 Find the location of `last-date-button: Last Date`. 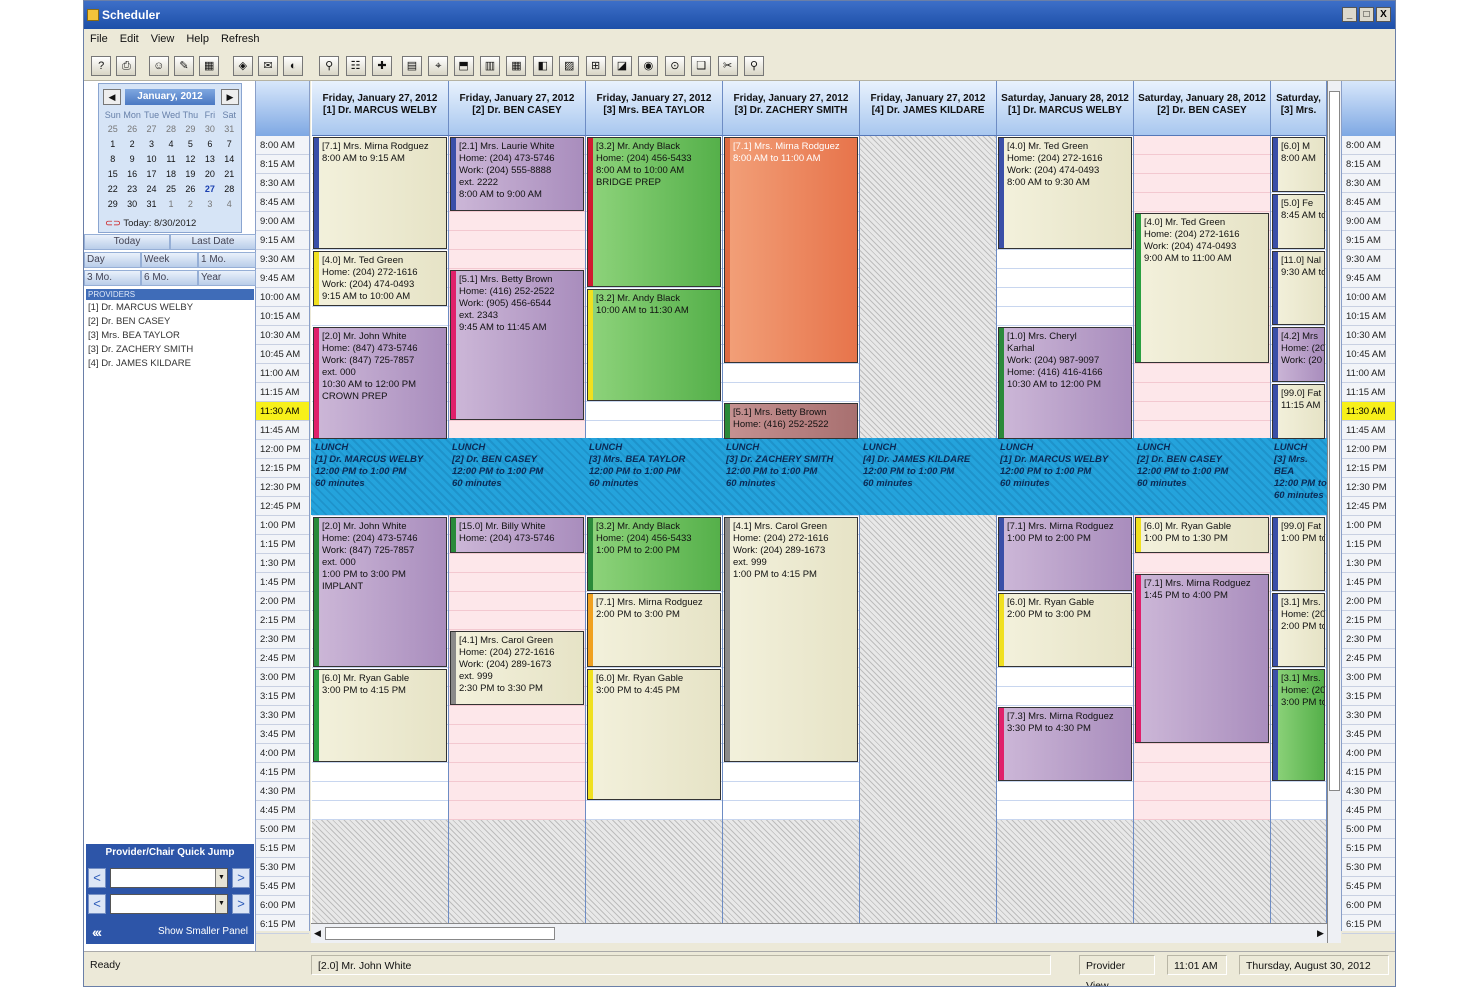

last-date-button: Last Date is located at coordinates (213, 242).